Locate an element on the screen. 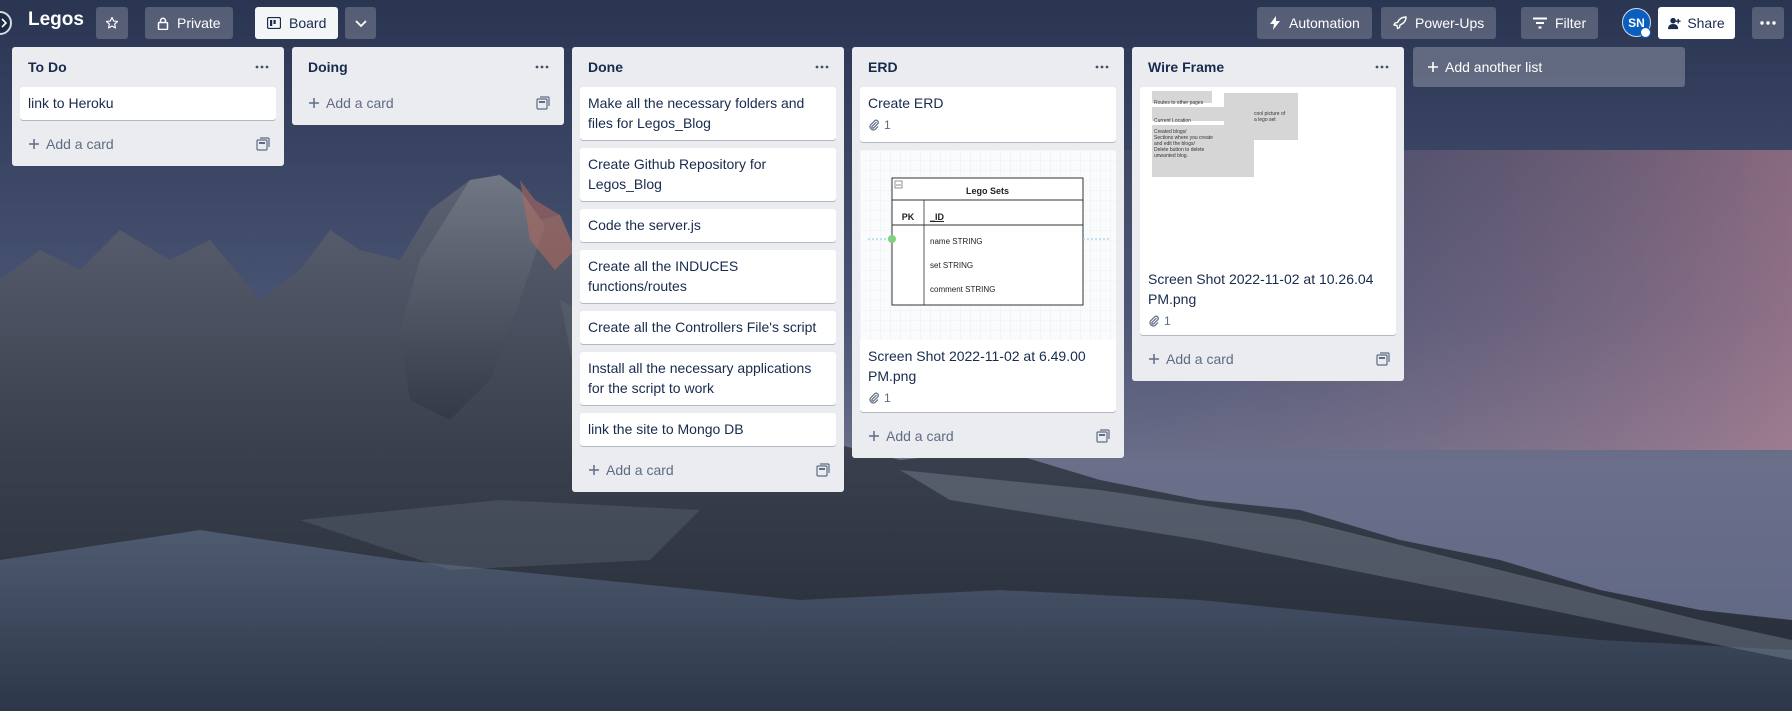 This screenshot has width=1792, height=711. filter-button: Filter is located at coordinates (1560, 23).